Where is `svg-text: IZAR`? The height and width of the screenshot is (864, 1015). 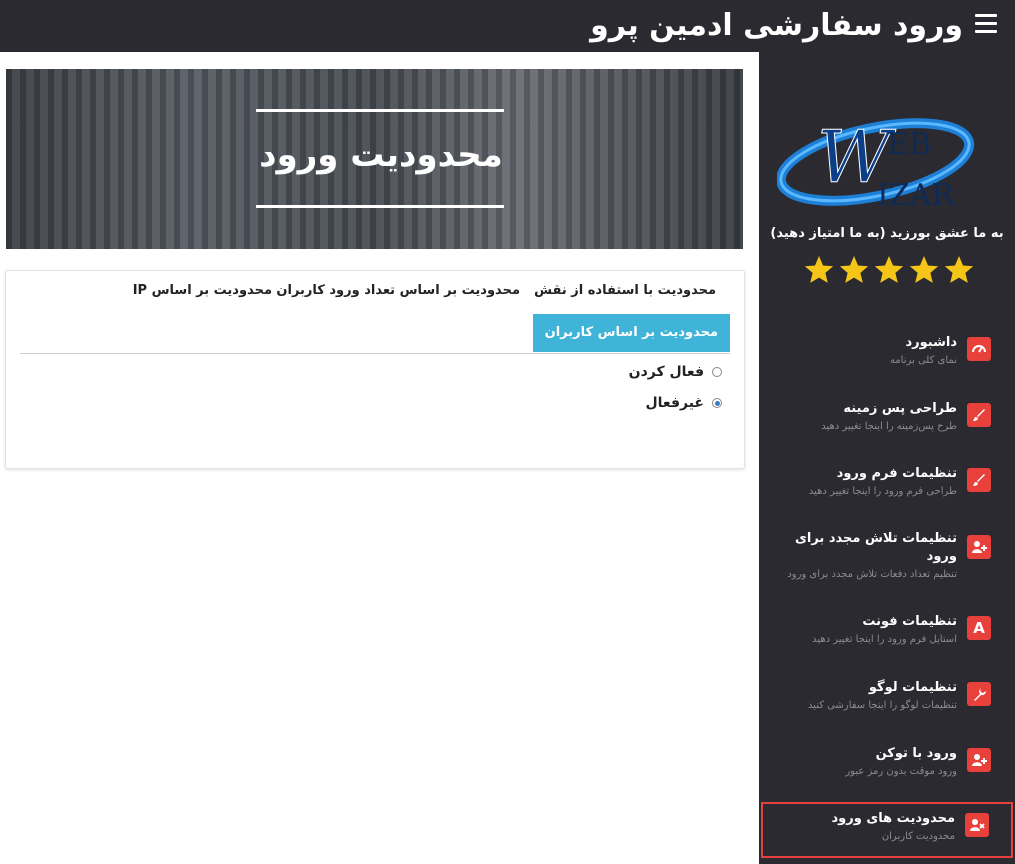 svg-text: IZAR is located at coordinates (916, 195).